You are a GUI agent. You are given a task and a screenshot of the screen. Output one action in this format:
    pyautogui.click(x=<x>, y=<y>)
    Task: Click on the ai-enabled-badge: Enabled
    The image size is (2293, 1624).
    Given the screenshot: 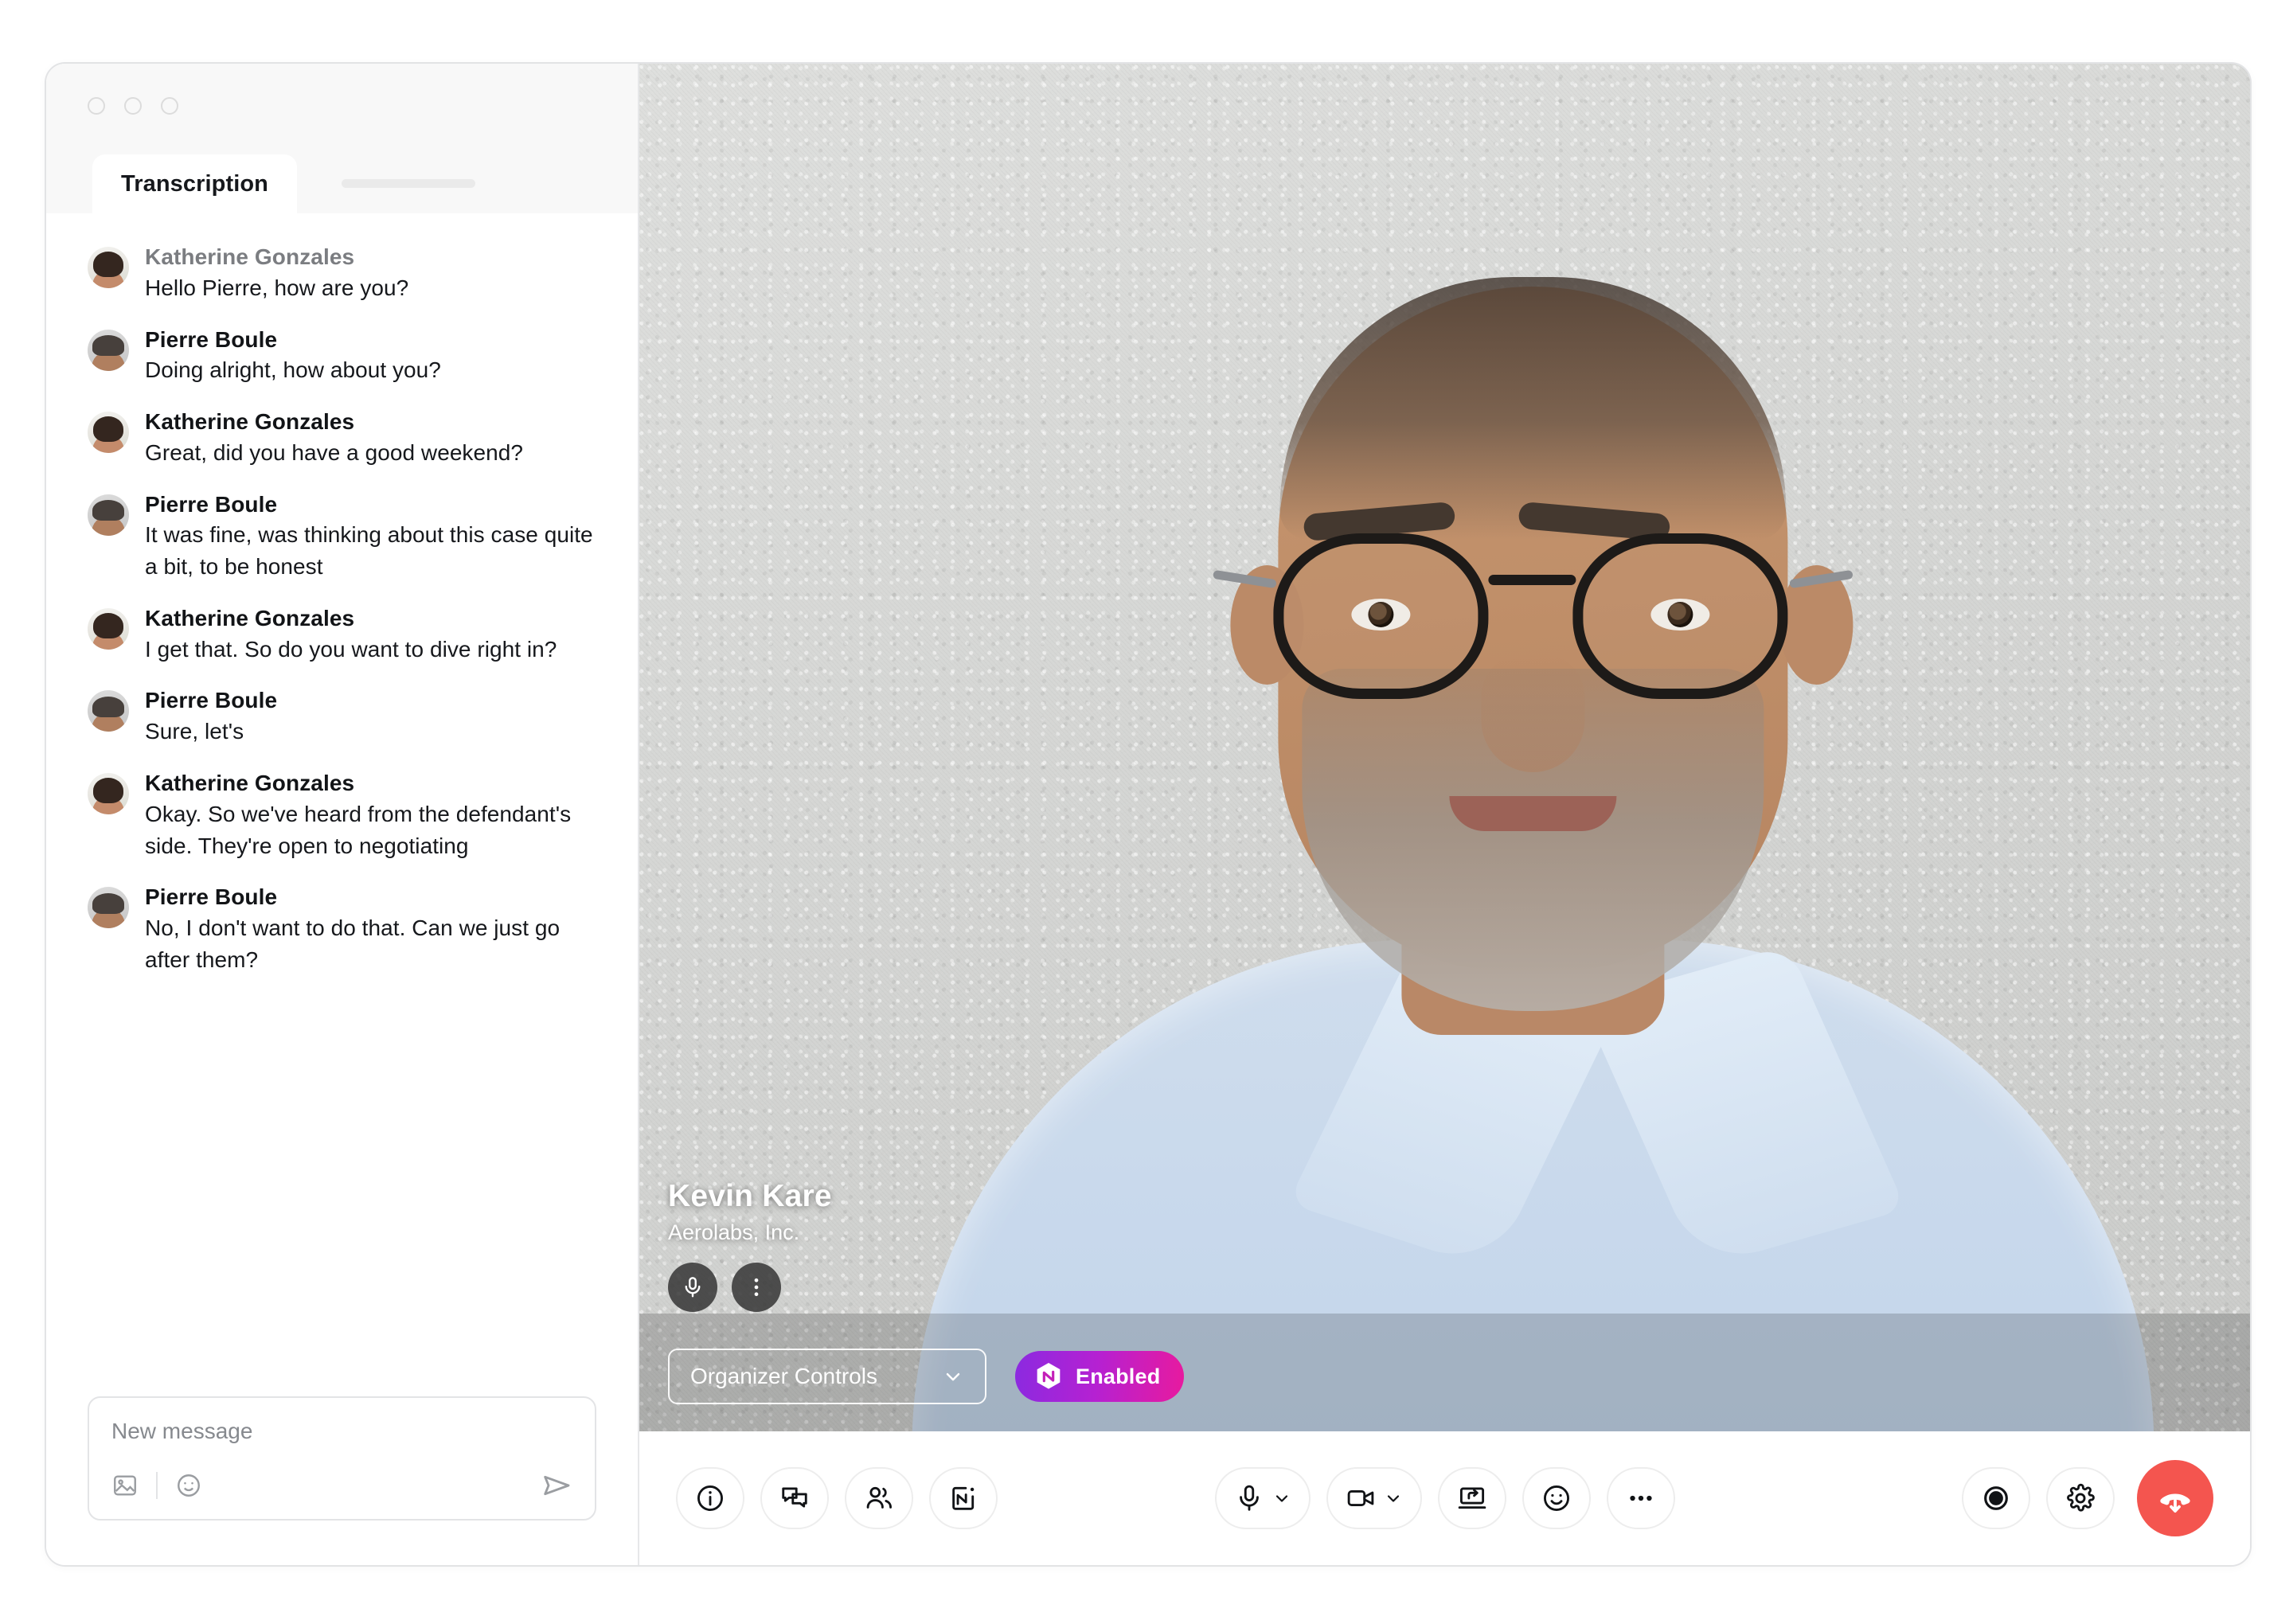 What is the action you would take?
    pyautogui.click(x=1100, y=1376)
    